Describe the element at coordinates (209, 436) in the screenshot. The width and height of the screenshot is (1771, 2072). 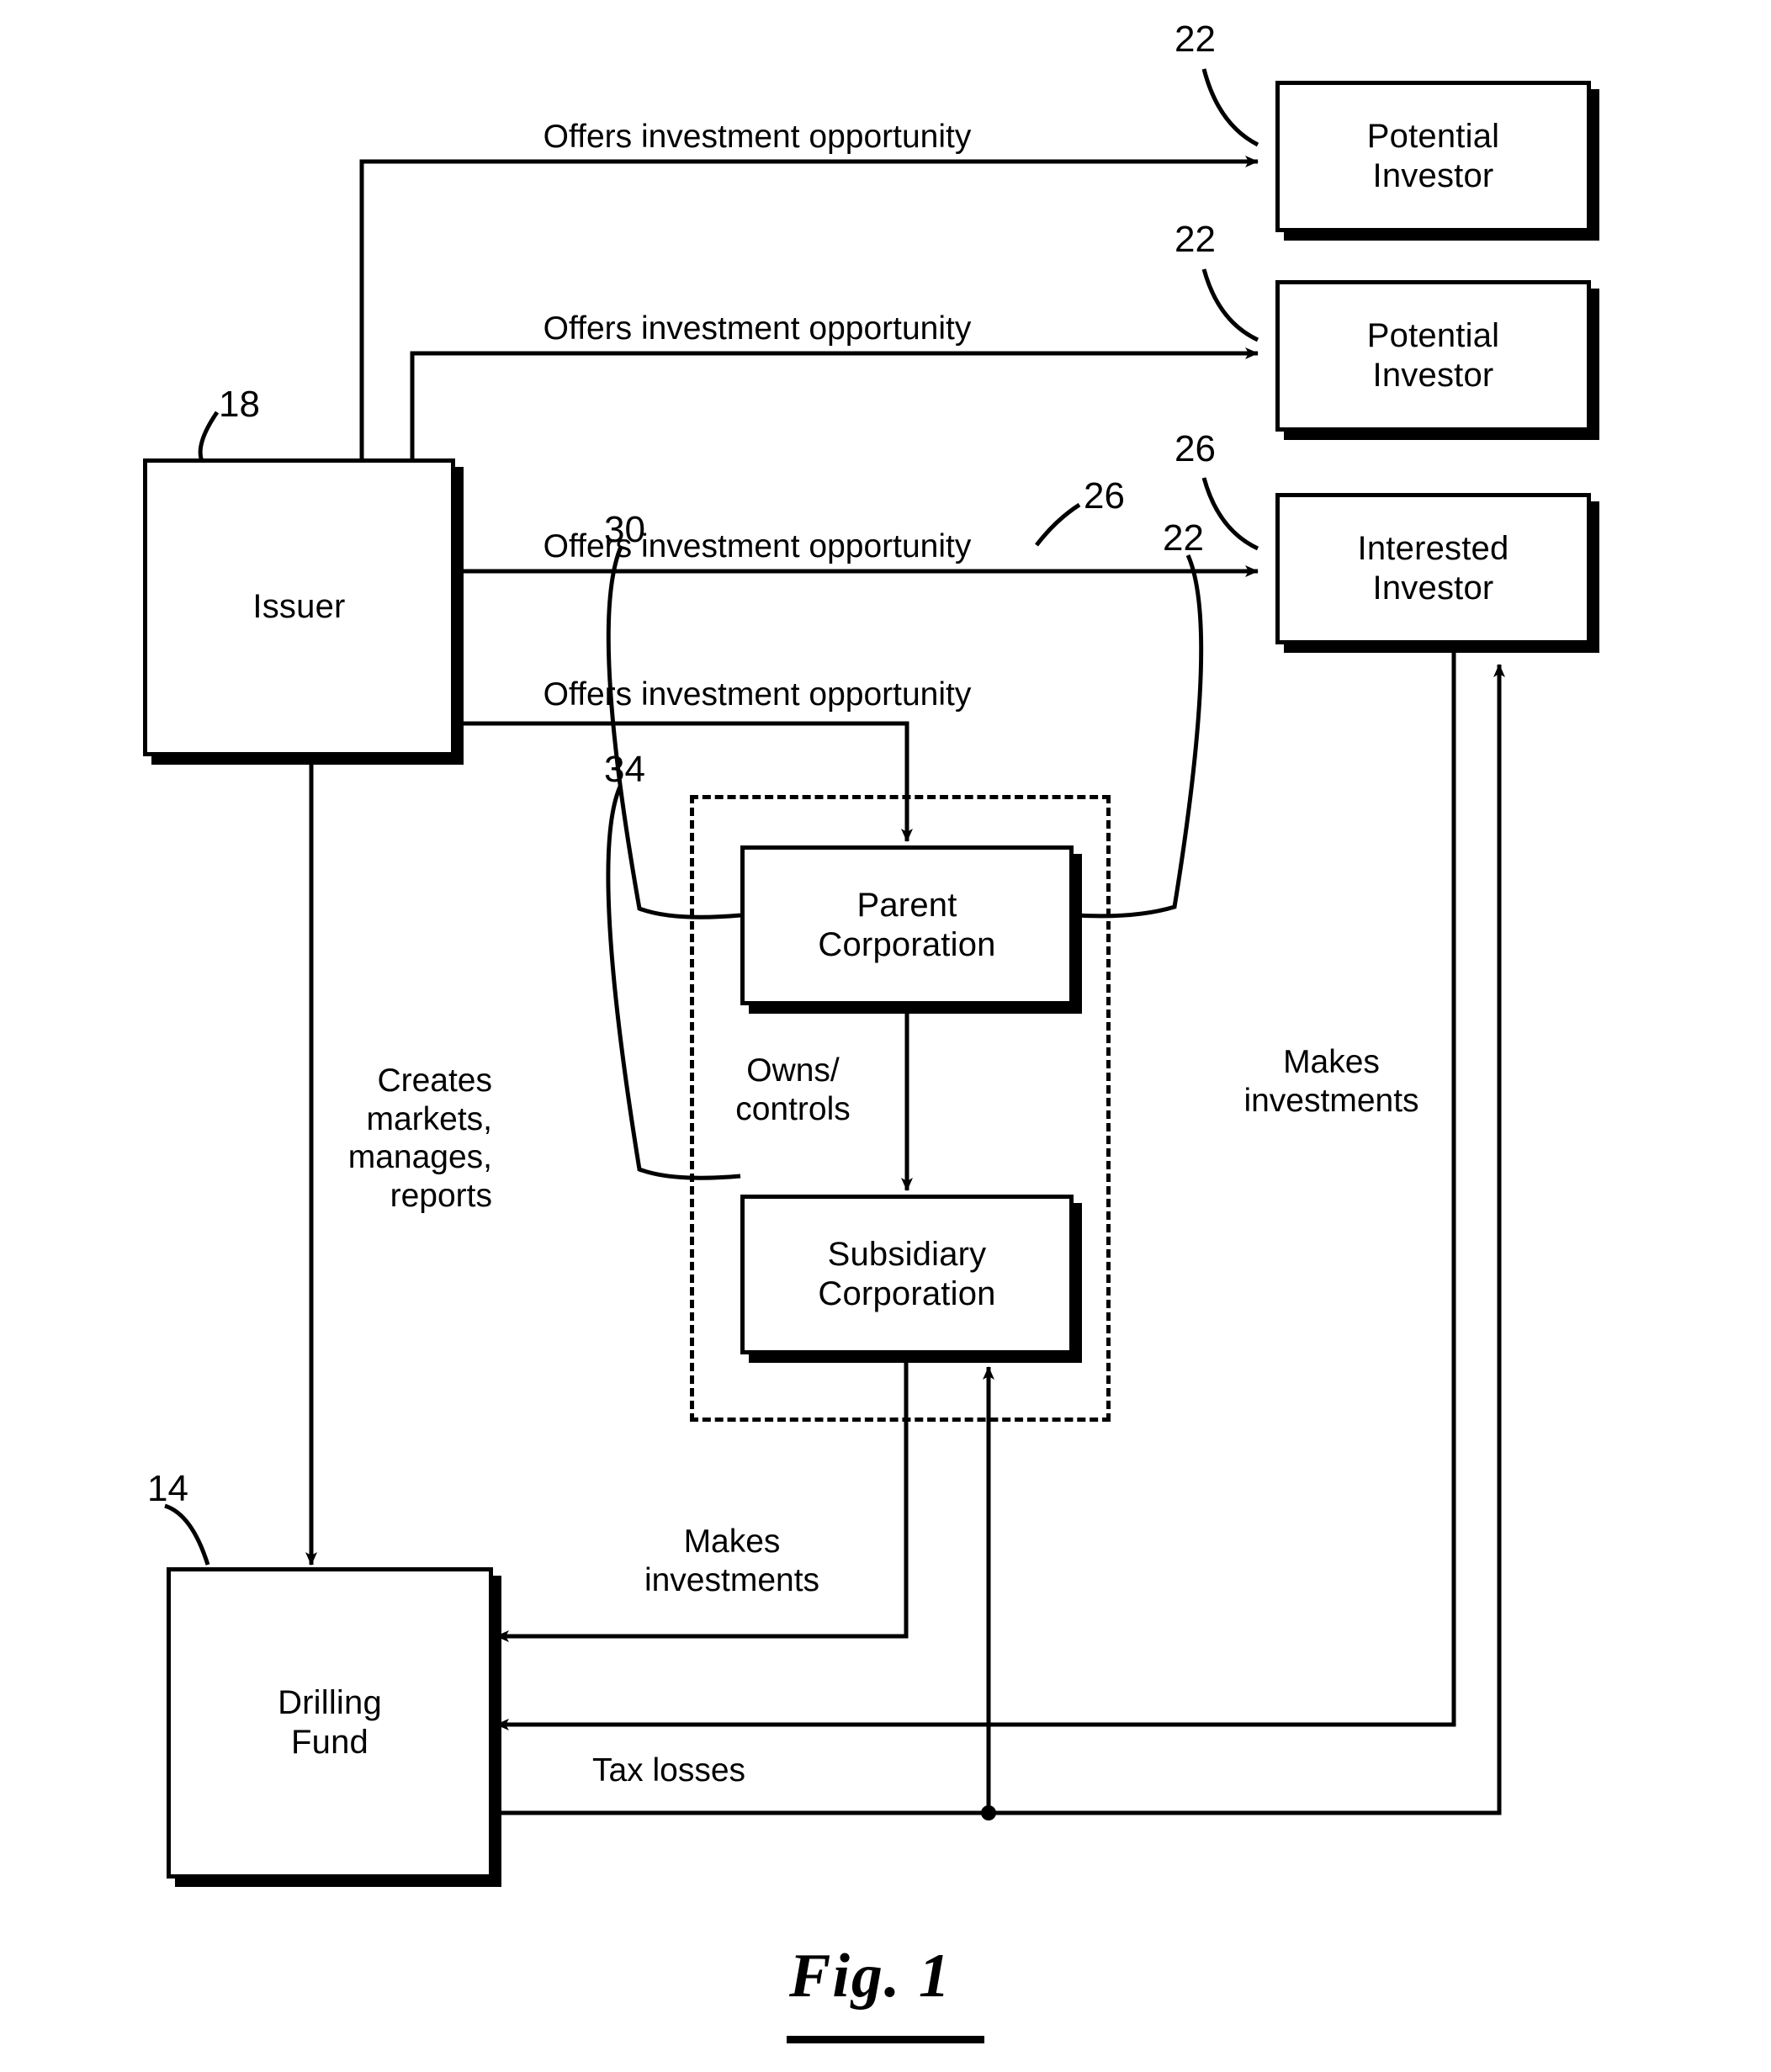
I see `leader-line-18-issuer` at that location.